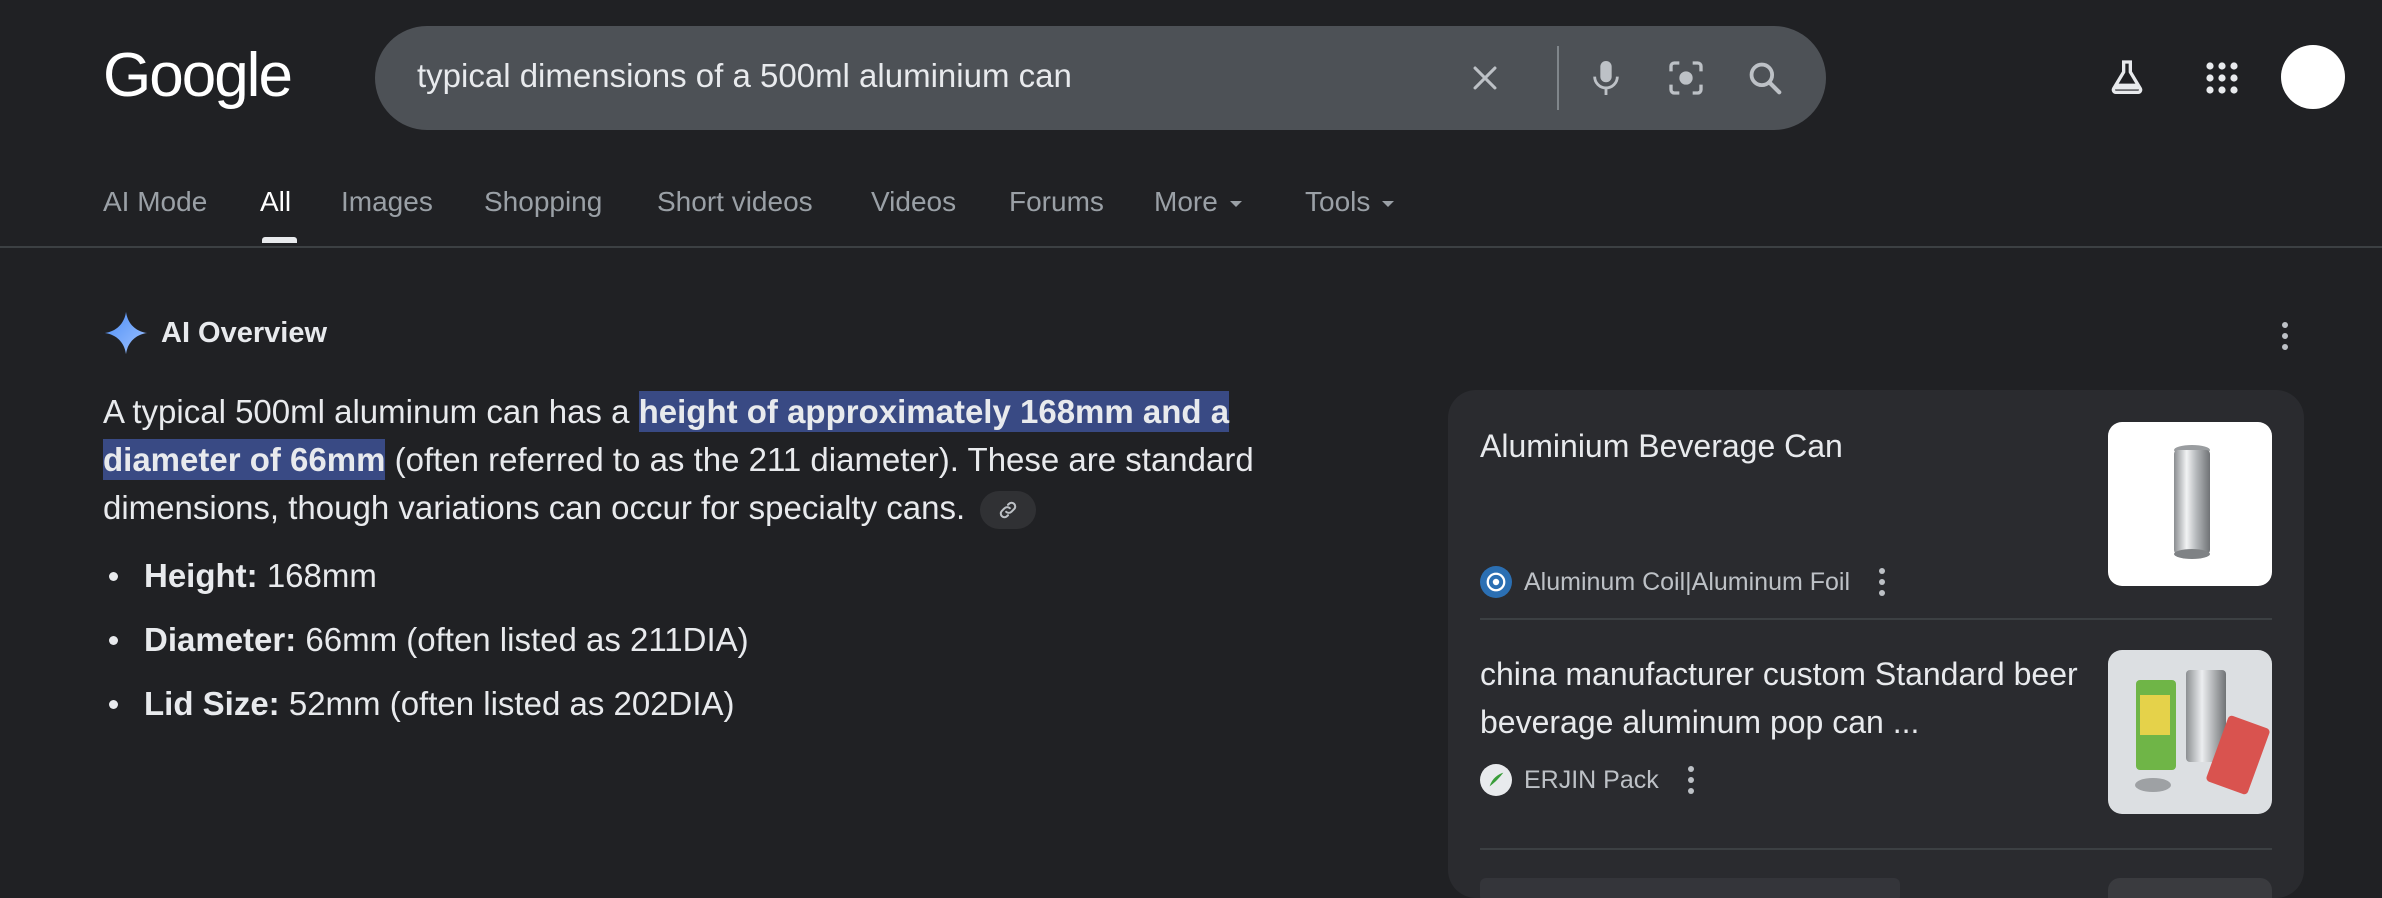 Image resolution: width=2382 pixels, height=898 pixels. I want to click on source-link-button, so click(1008, 510).